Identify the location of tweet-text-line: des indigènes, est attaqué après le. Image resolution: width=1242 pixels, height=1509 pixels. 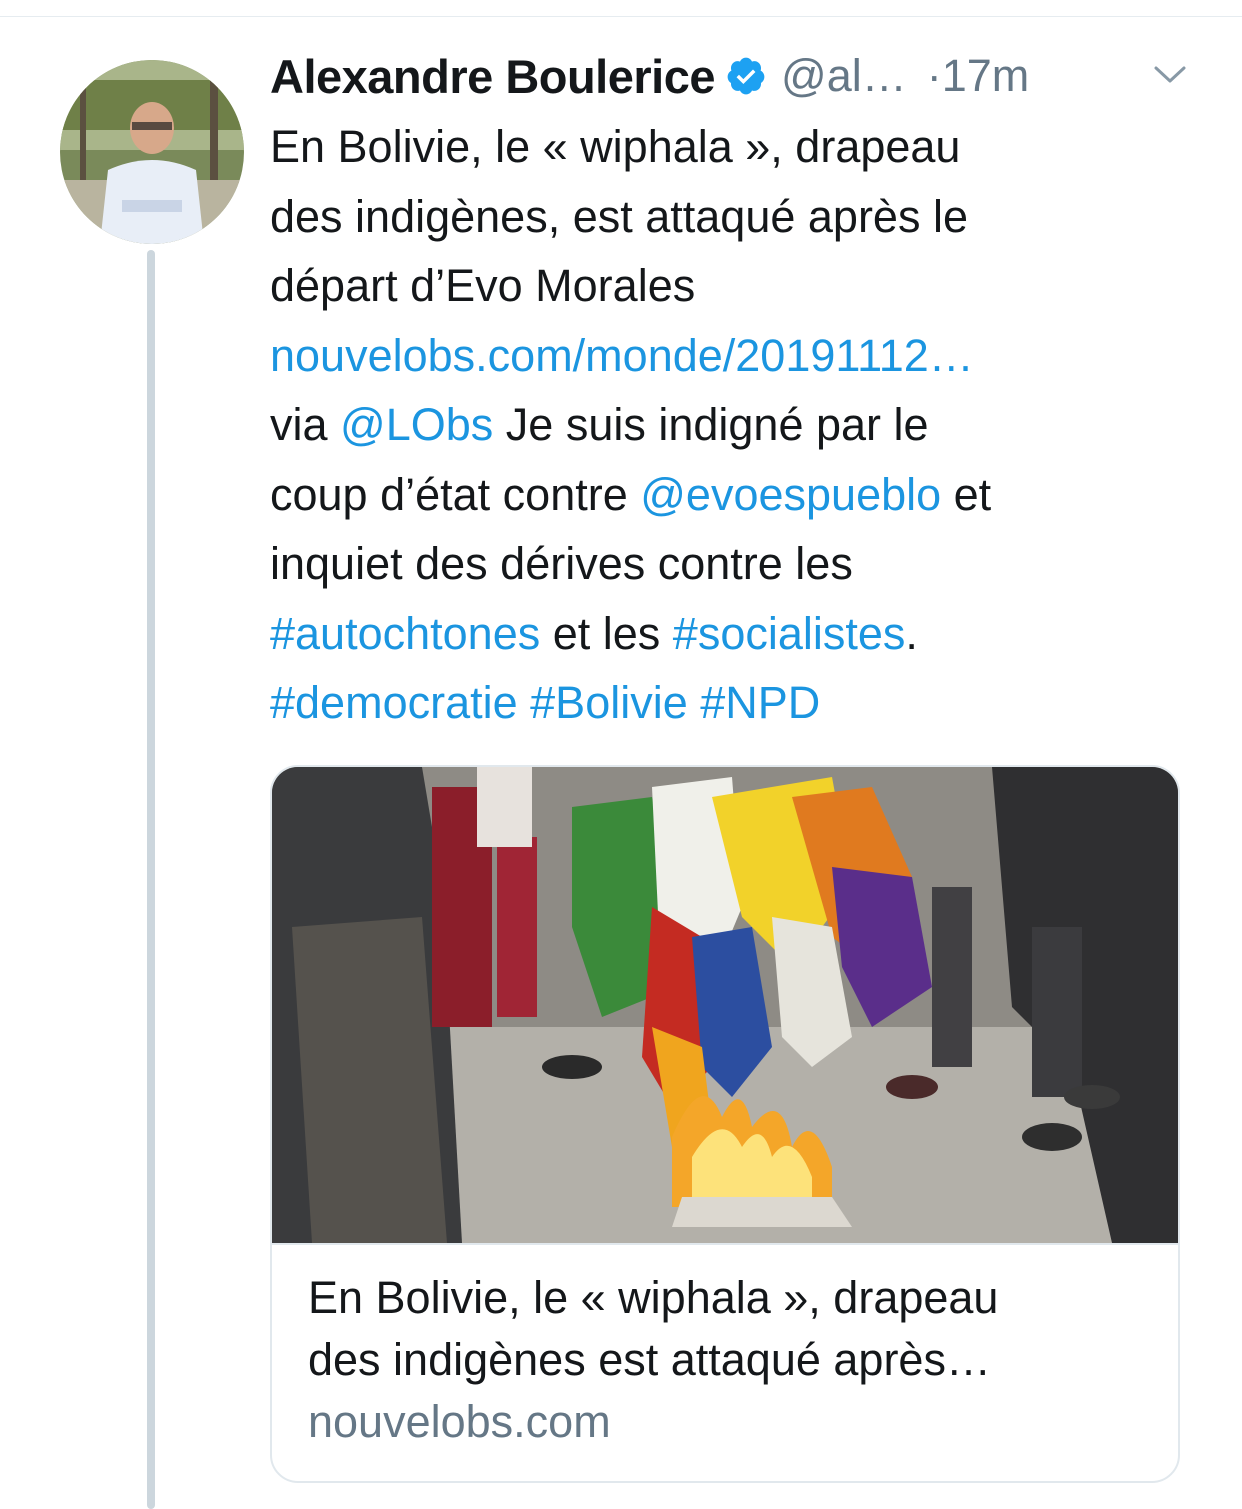
(619, 216).